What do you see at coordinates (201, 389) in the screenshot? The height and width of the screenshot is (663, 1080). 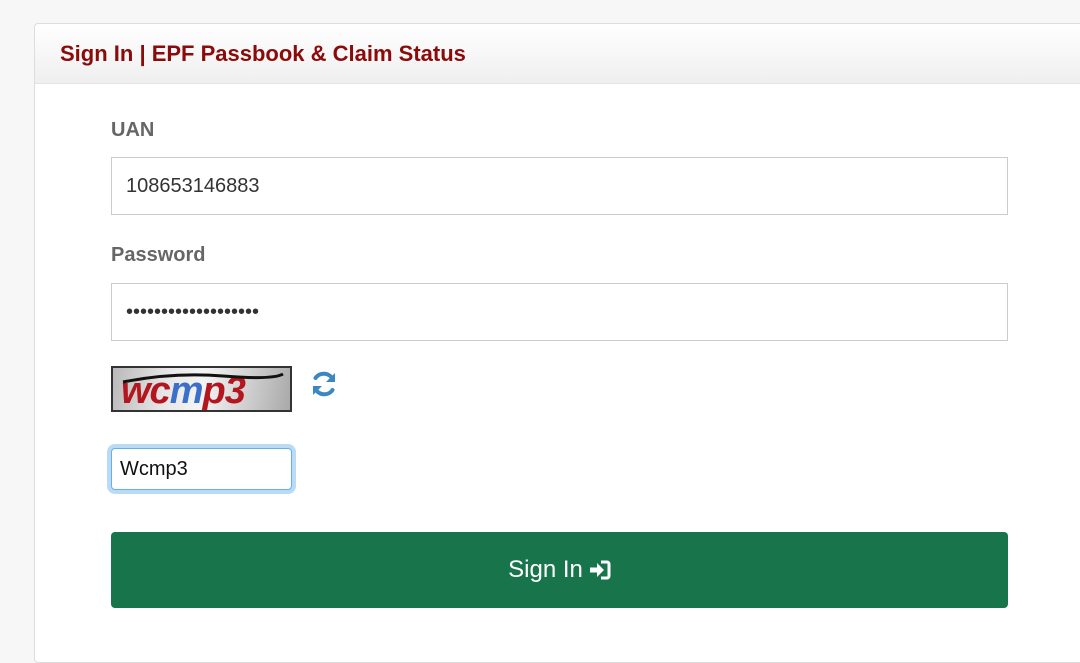 I see `captcha-image: wcmp3` at bounding box center [201, 389].